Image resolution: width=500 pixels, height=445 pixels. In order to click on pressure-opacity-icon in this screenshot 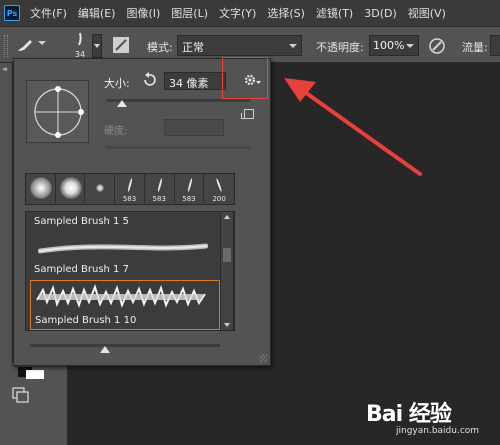, I will do `click(437, 46)`.